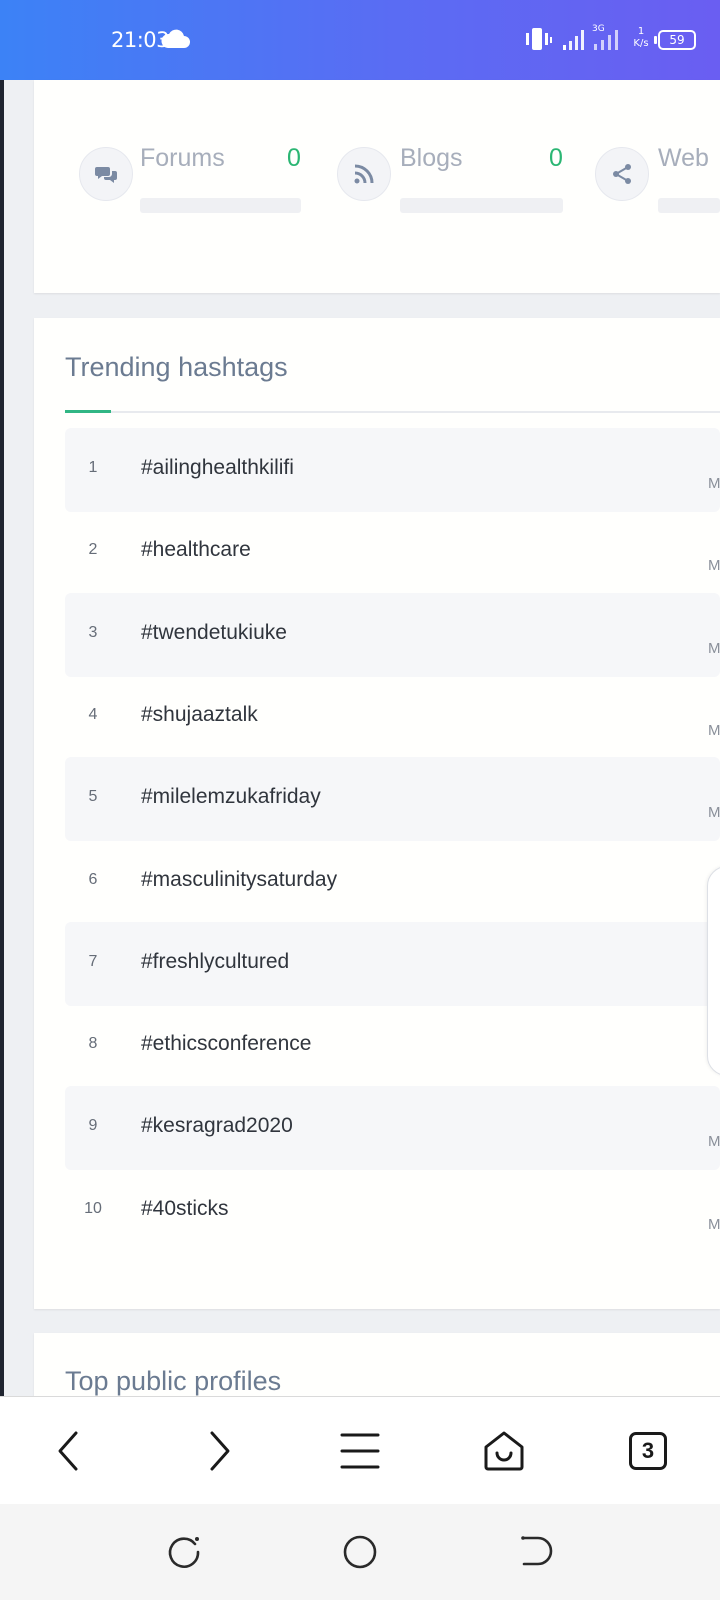 The image size is (720, 1600). What do you see at coordinates (93, 467) in the screenshot?
I see `hashtag-rank: 1` at bounding box center [93, 467].